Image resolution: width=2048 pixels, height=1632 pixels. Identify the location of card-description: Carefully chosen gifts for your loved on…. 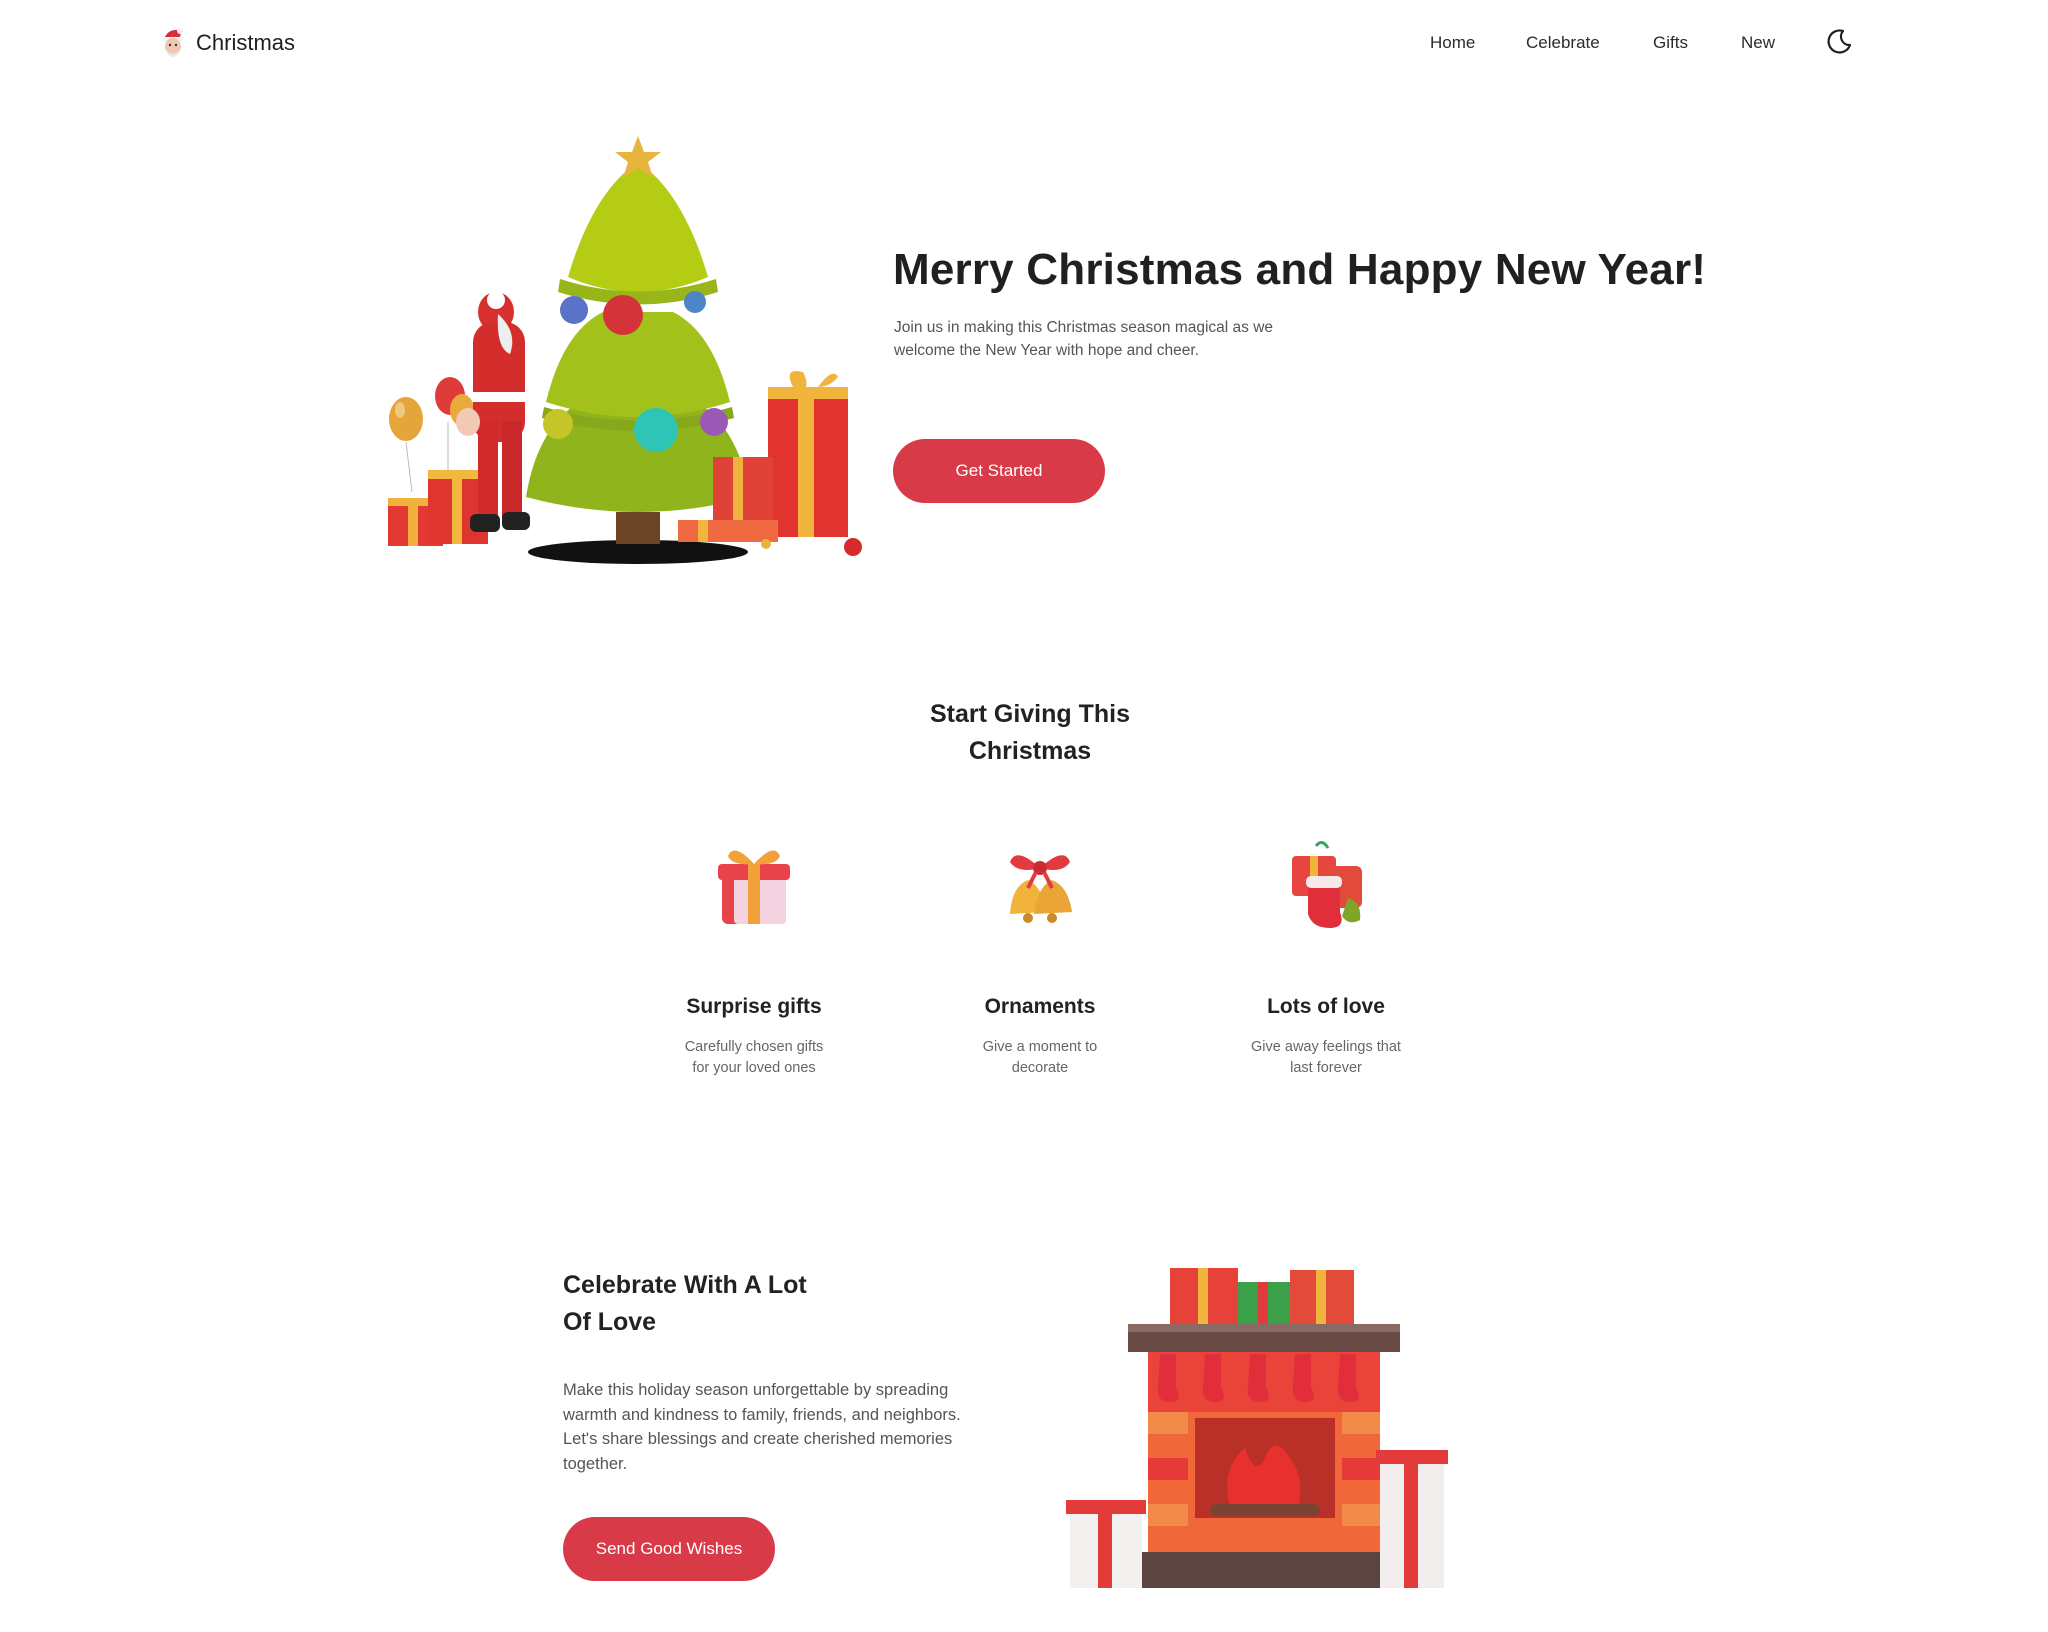
(754, 1057).